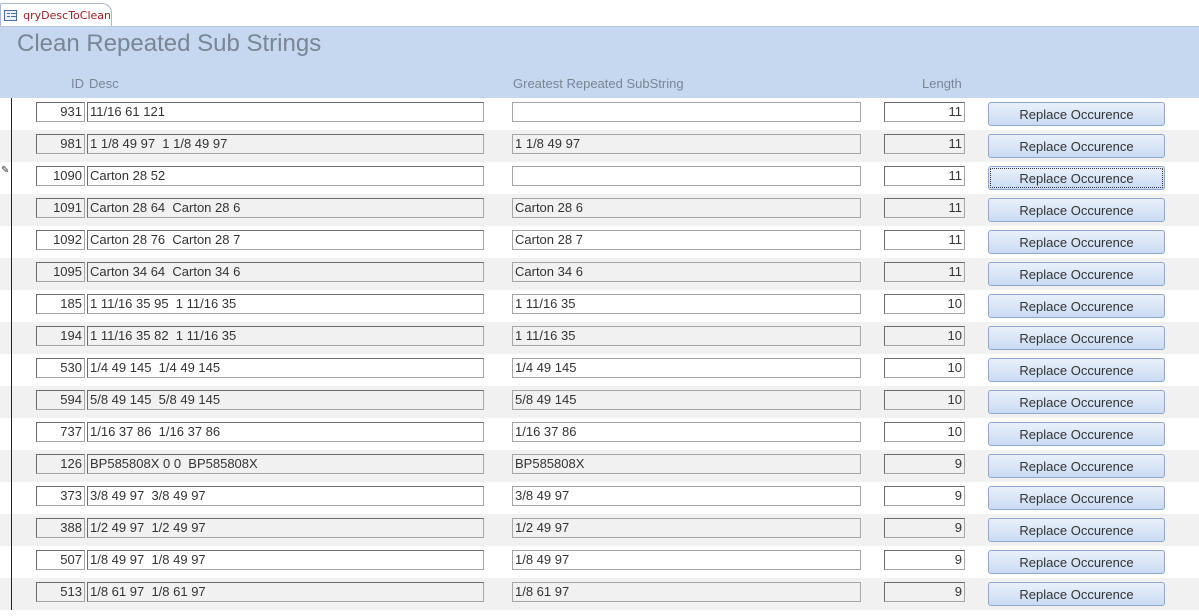 The width and height of the screenshot is (1199, 616). Describe the element at coordinates (686, 272) in the screenshot. I see `substring-field: Carton 34 6` at that location.